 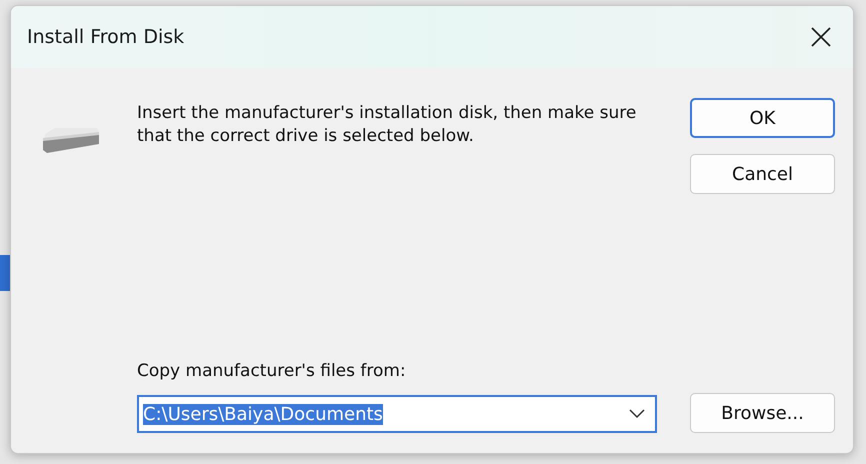 I want to click on disk-drive-icon, so click(x=71, y=141).